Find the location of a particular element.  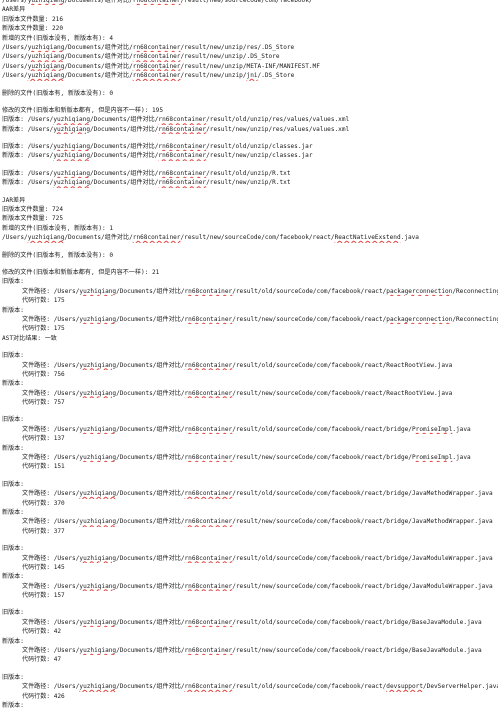

report-line: 代码行数: 137 is located at coordinates (250, 438).